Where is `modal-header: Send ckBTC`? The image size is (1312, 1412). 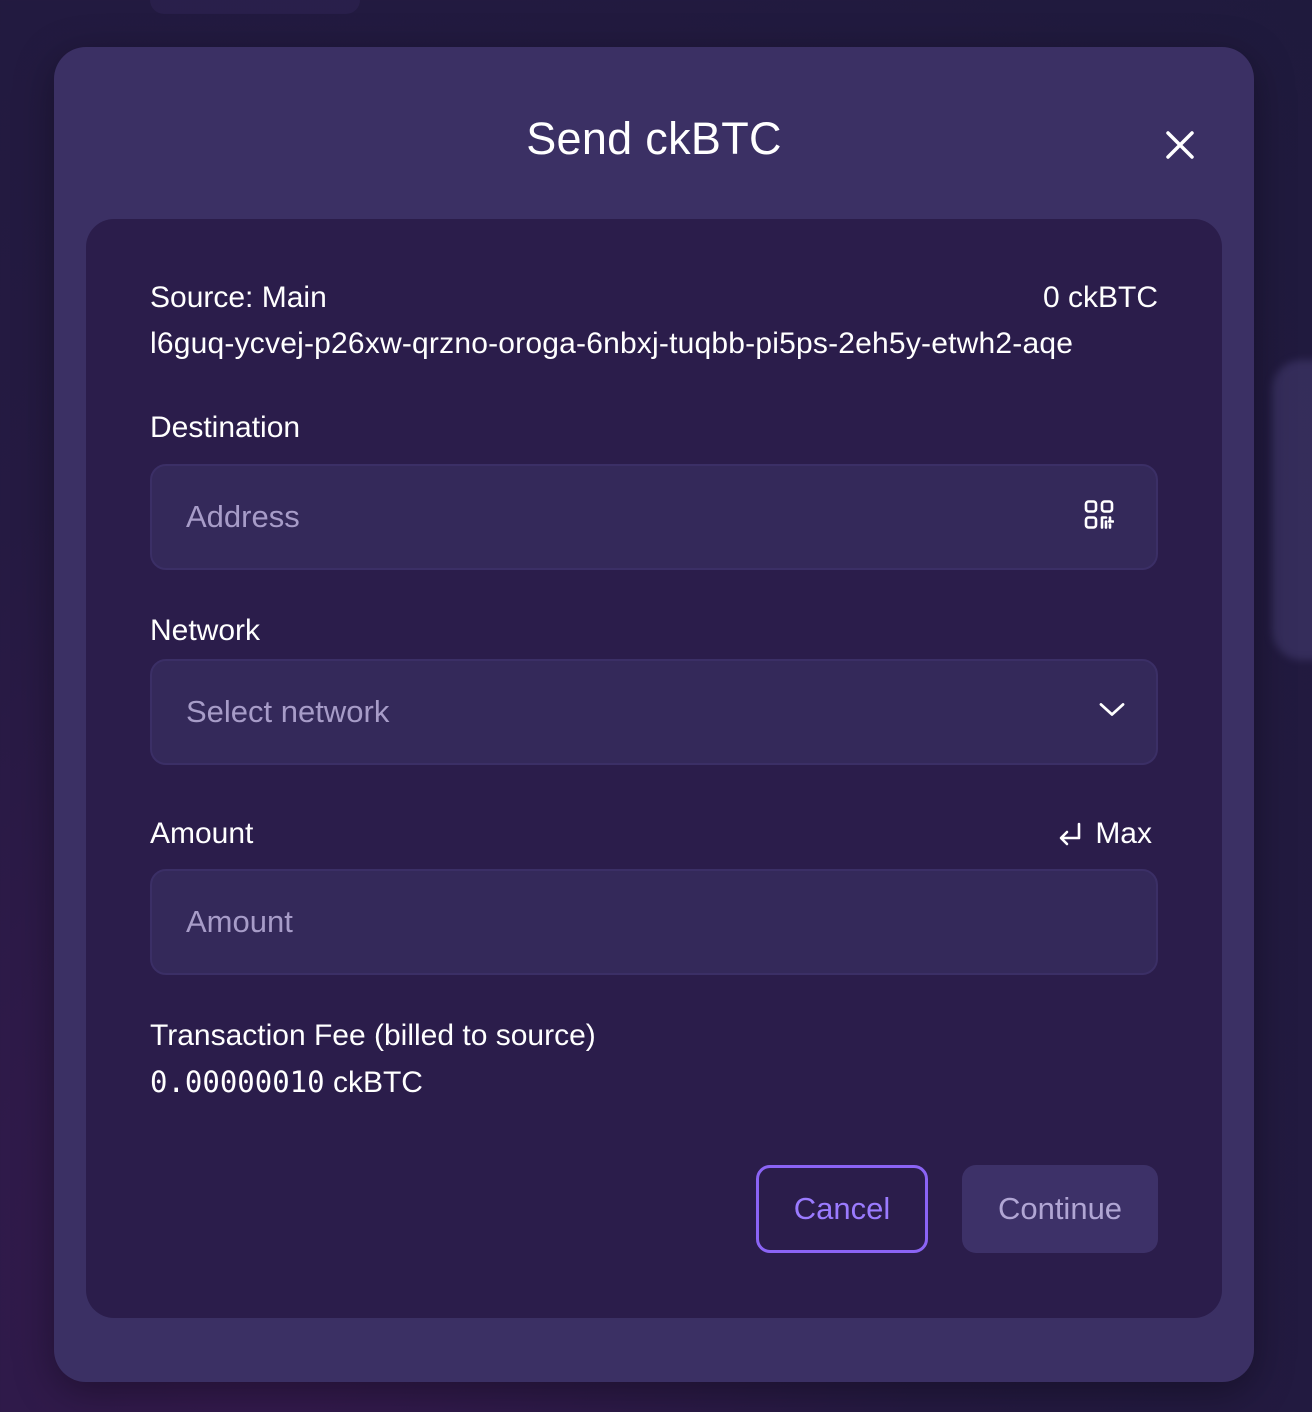 modal-header: Send ckBTC is located at coordinates (654, 133).